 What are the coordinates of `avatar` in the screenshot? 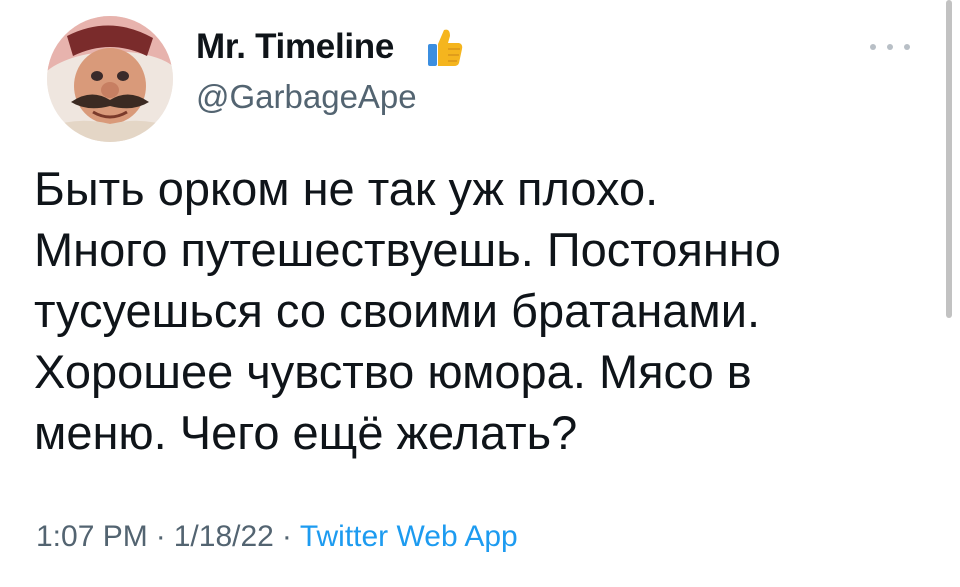 It's located at (110, 79).